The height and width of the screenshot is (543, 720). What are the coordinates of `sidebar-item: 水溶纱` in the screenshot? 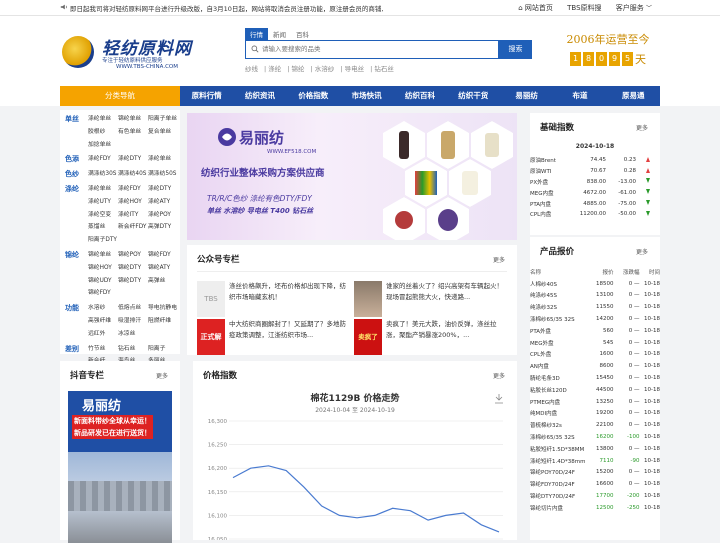 It's located at (103, 308).